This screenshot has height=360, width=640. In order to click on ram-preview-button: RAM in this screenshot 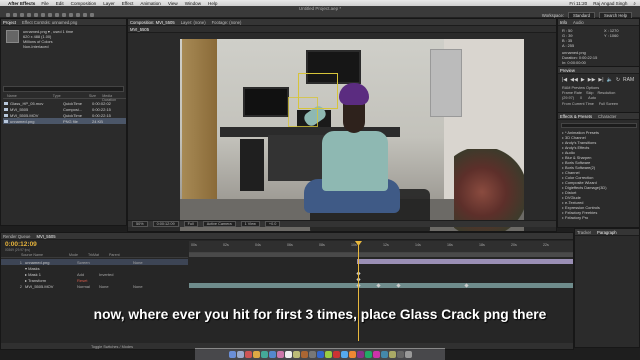, I will do `click(628, 80)`.